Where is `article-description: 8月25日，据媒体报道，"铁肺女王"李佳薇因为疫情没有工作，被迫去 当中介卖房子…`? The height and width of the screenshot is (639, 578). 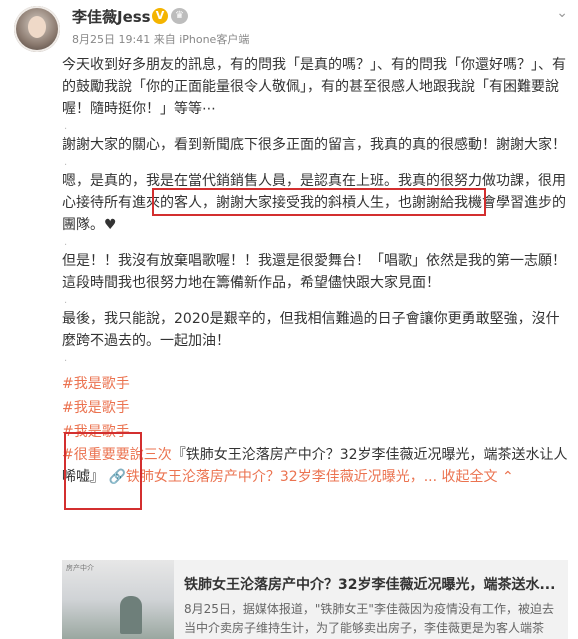 article-description: 8月25日，据媒体报道，"铁肺女王"李佳薇因为疫情没有工作，被迫去 当中介卖房子… is located at coordinates (374, 619).